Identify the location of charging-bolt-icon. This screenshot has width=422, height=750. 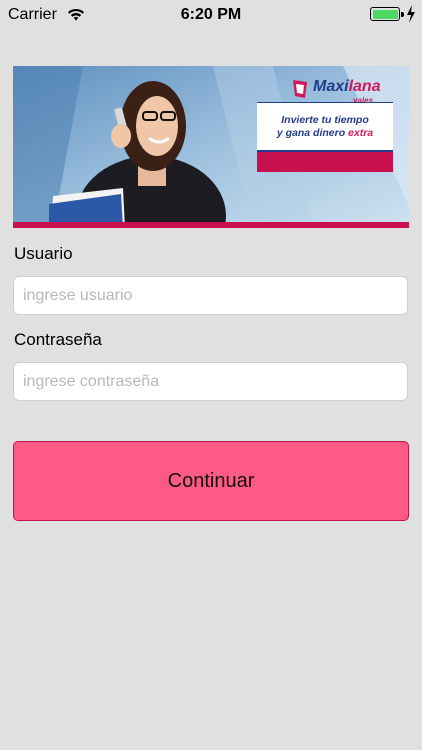
(411, 14).